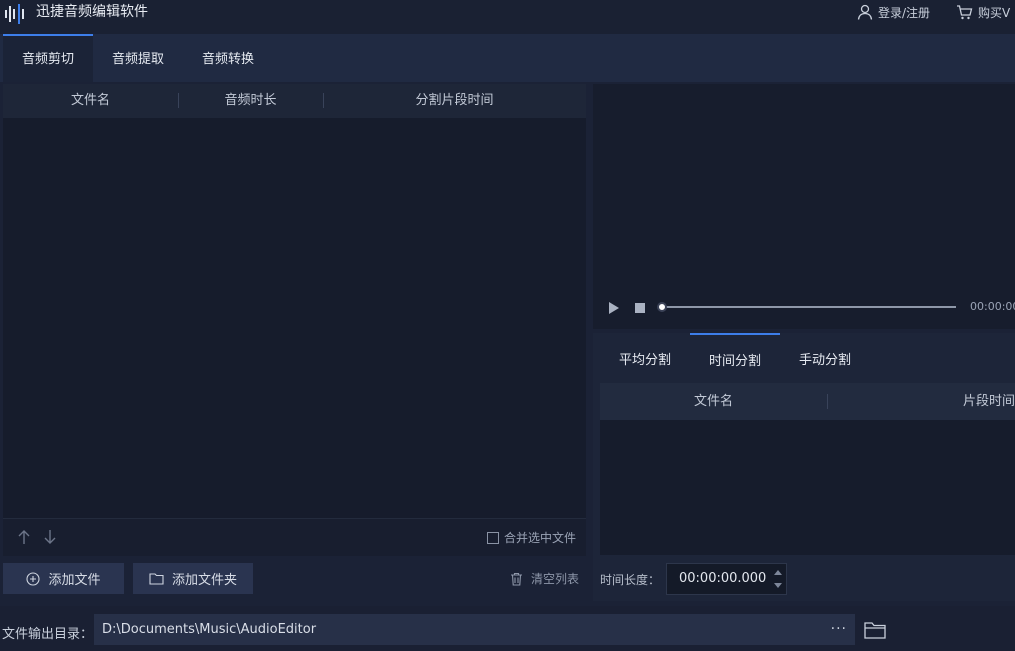 The height and width of the screenshot is (651, 1015). Describe the element at coordinates (645, 358) in the screenshot. I see `tab-average-split: 平均分割` at that location.